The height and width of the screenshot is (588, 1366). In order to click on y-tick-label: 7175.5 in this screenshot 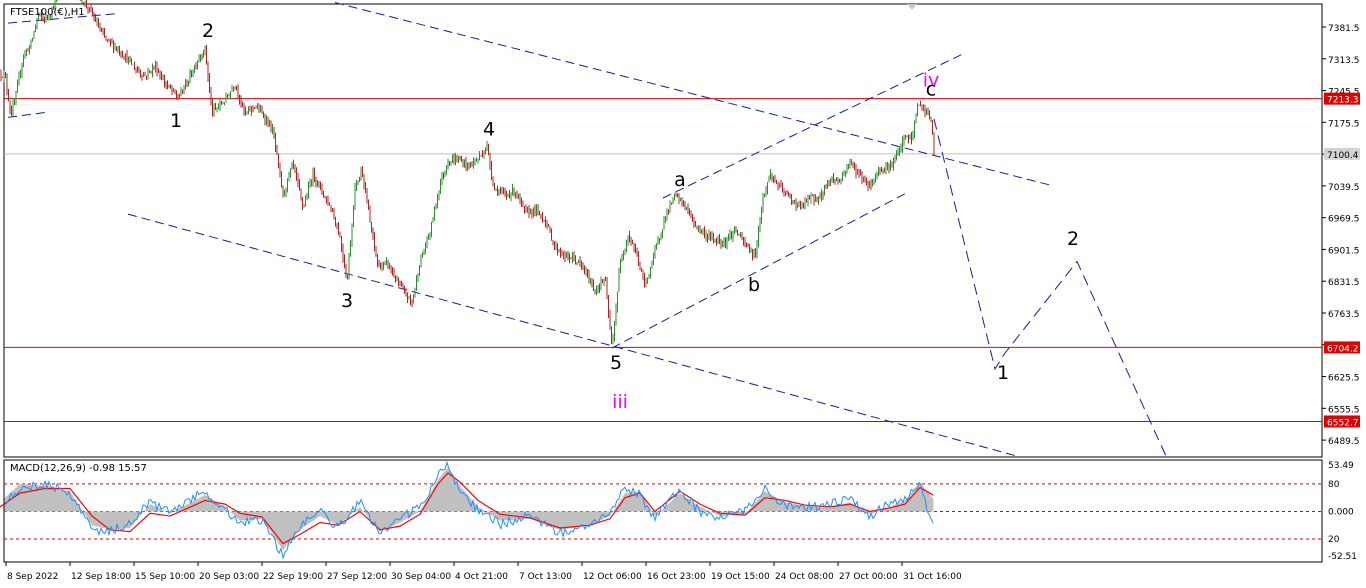, I will do `click(1344, 124)`.